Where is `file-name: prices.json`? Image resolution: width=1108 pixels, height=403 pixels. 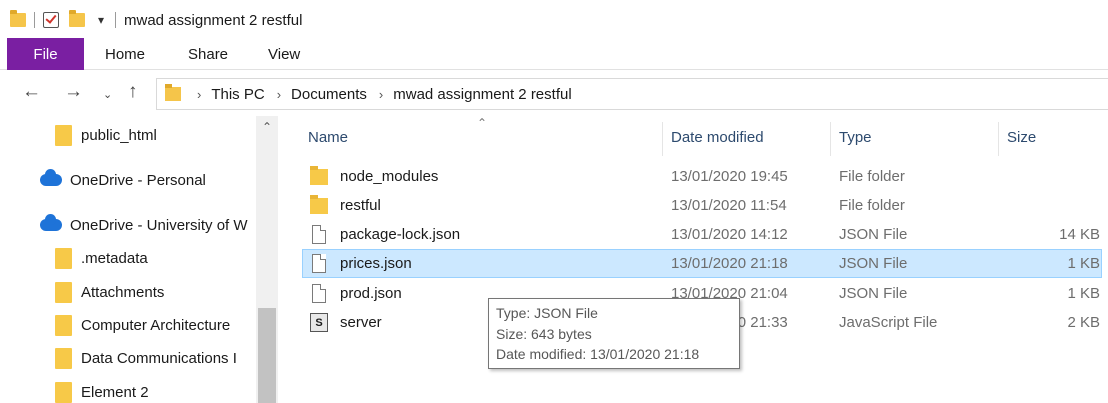 file-name: prices.json is located at coordinates (376, 263).